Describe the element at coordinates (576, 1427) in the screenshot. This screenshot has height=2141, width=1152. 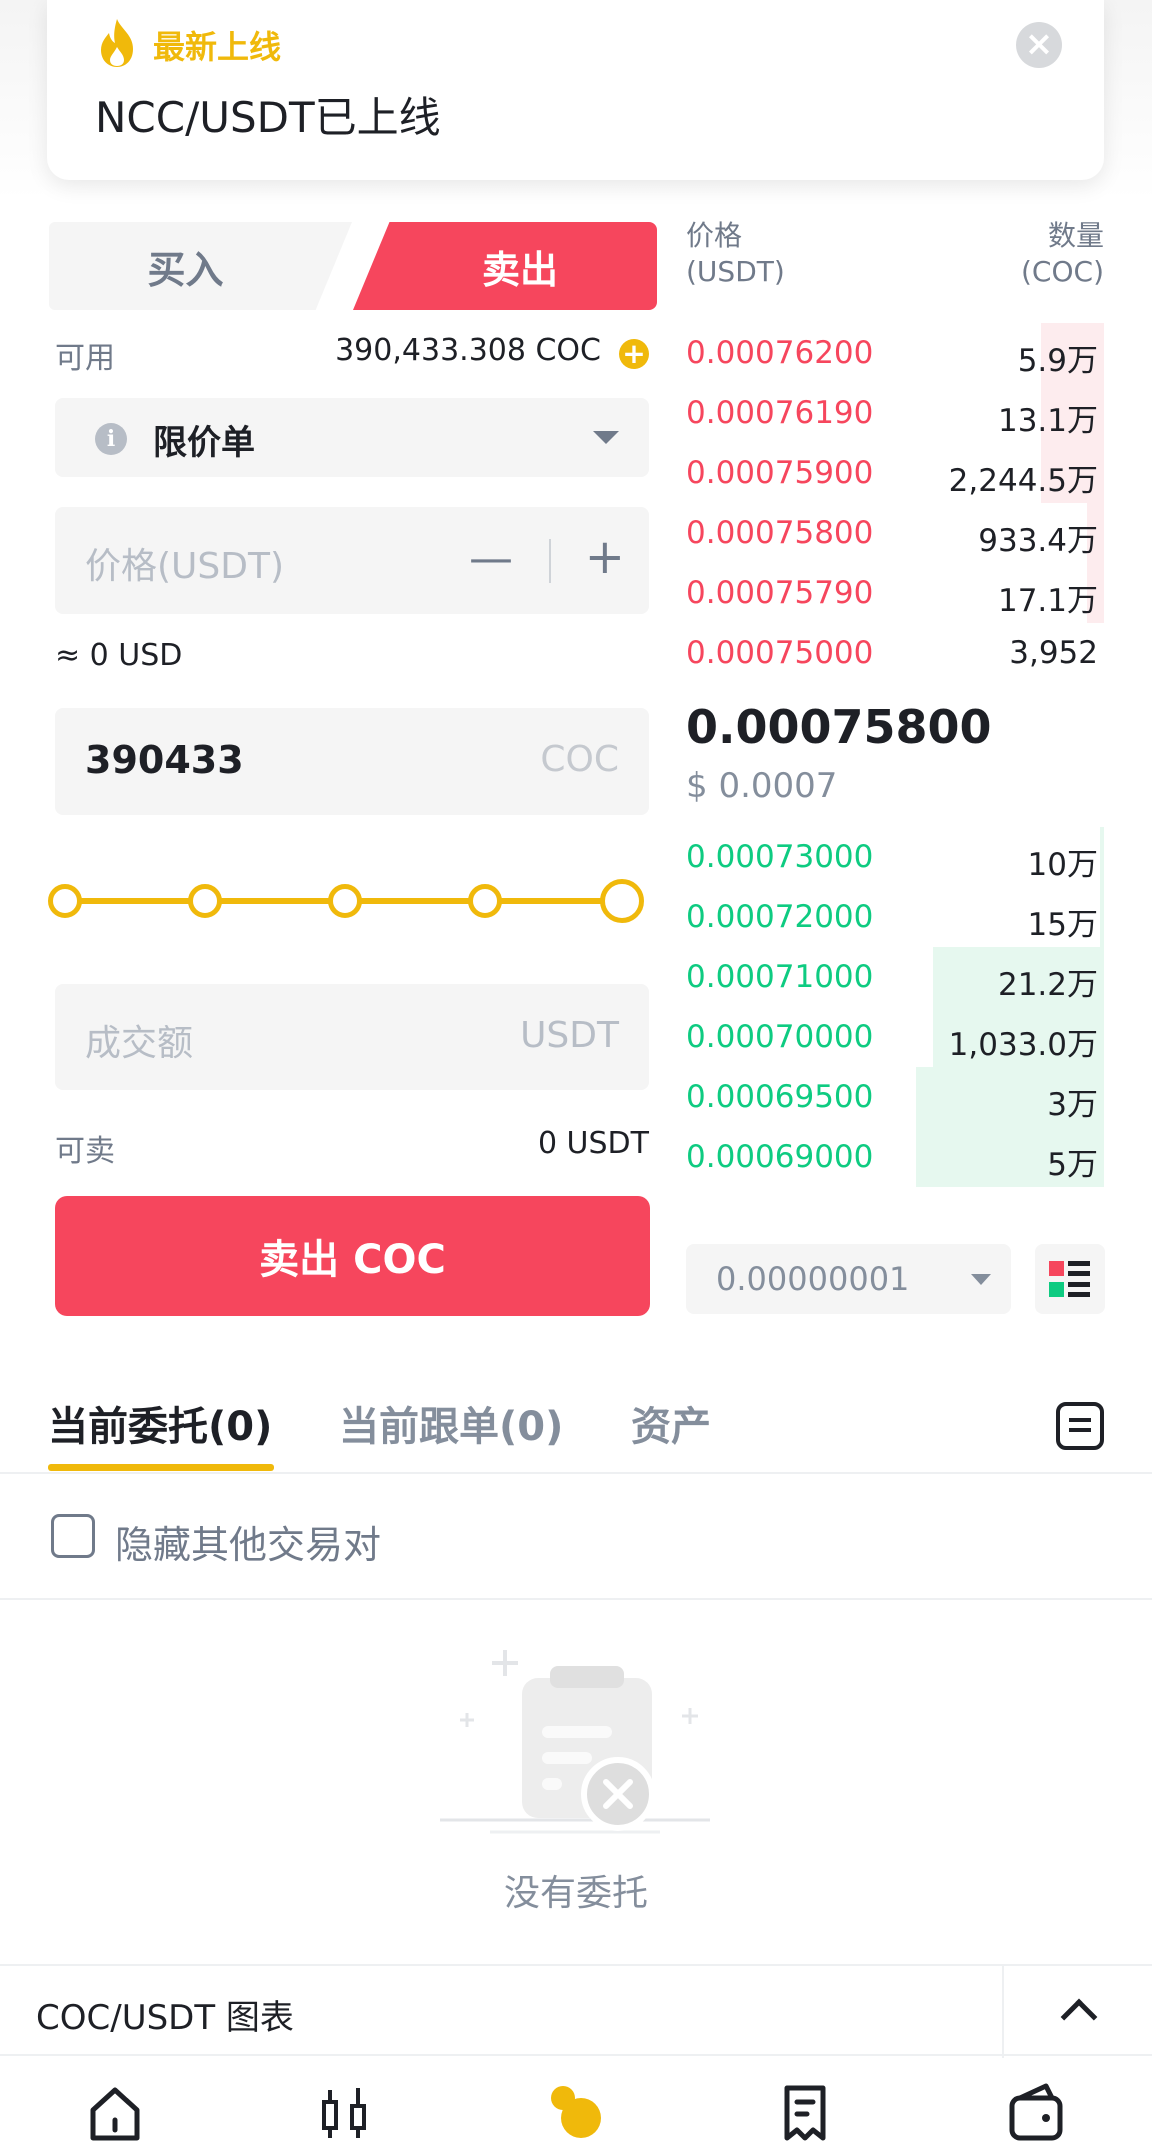
I see `orders-tabbar: 当前委托(0) 当前跟单(0) 资产` at that location.